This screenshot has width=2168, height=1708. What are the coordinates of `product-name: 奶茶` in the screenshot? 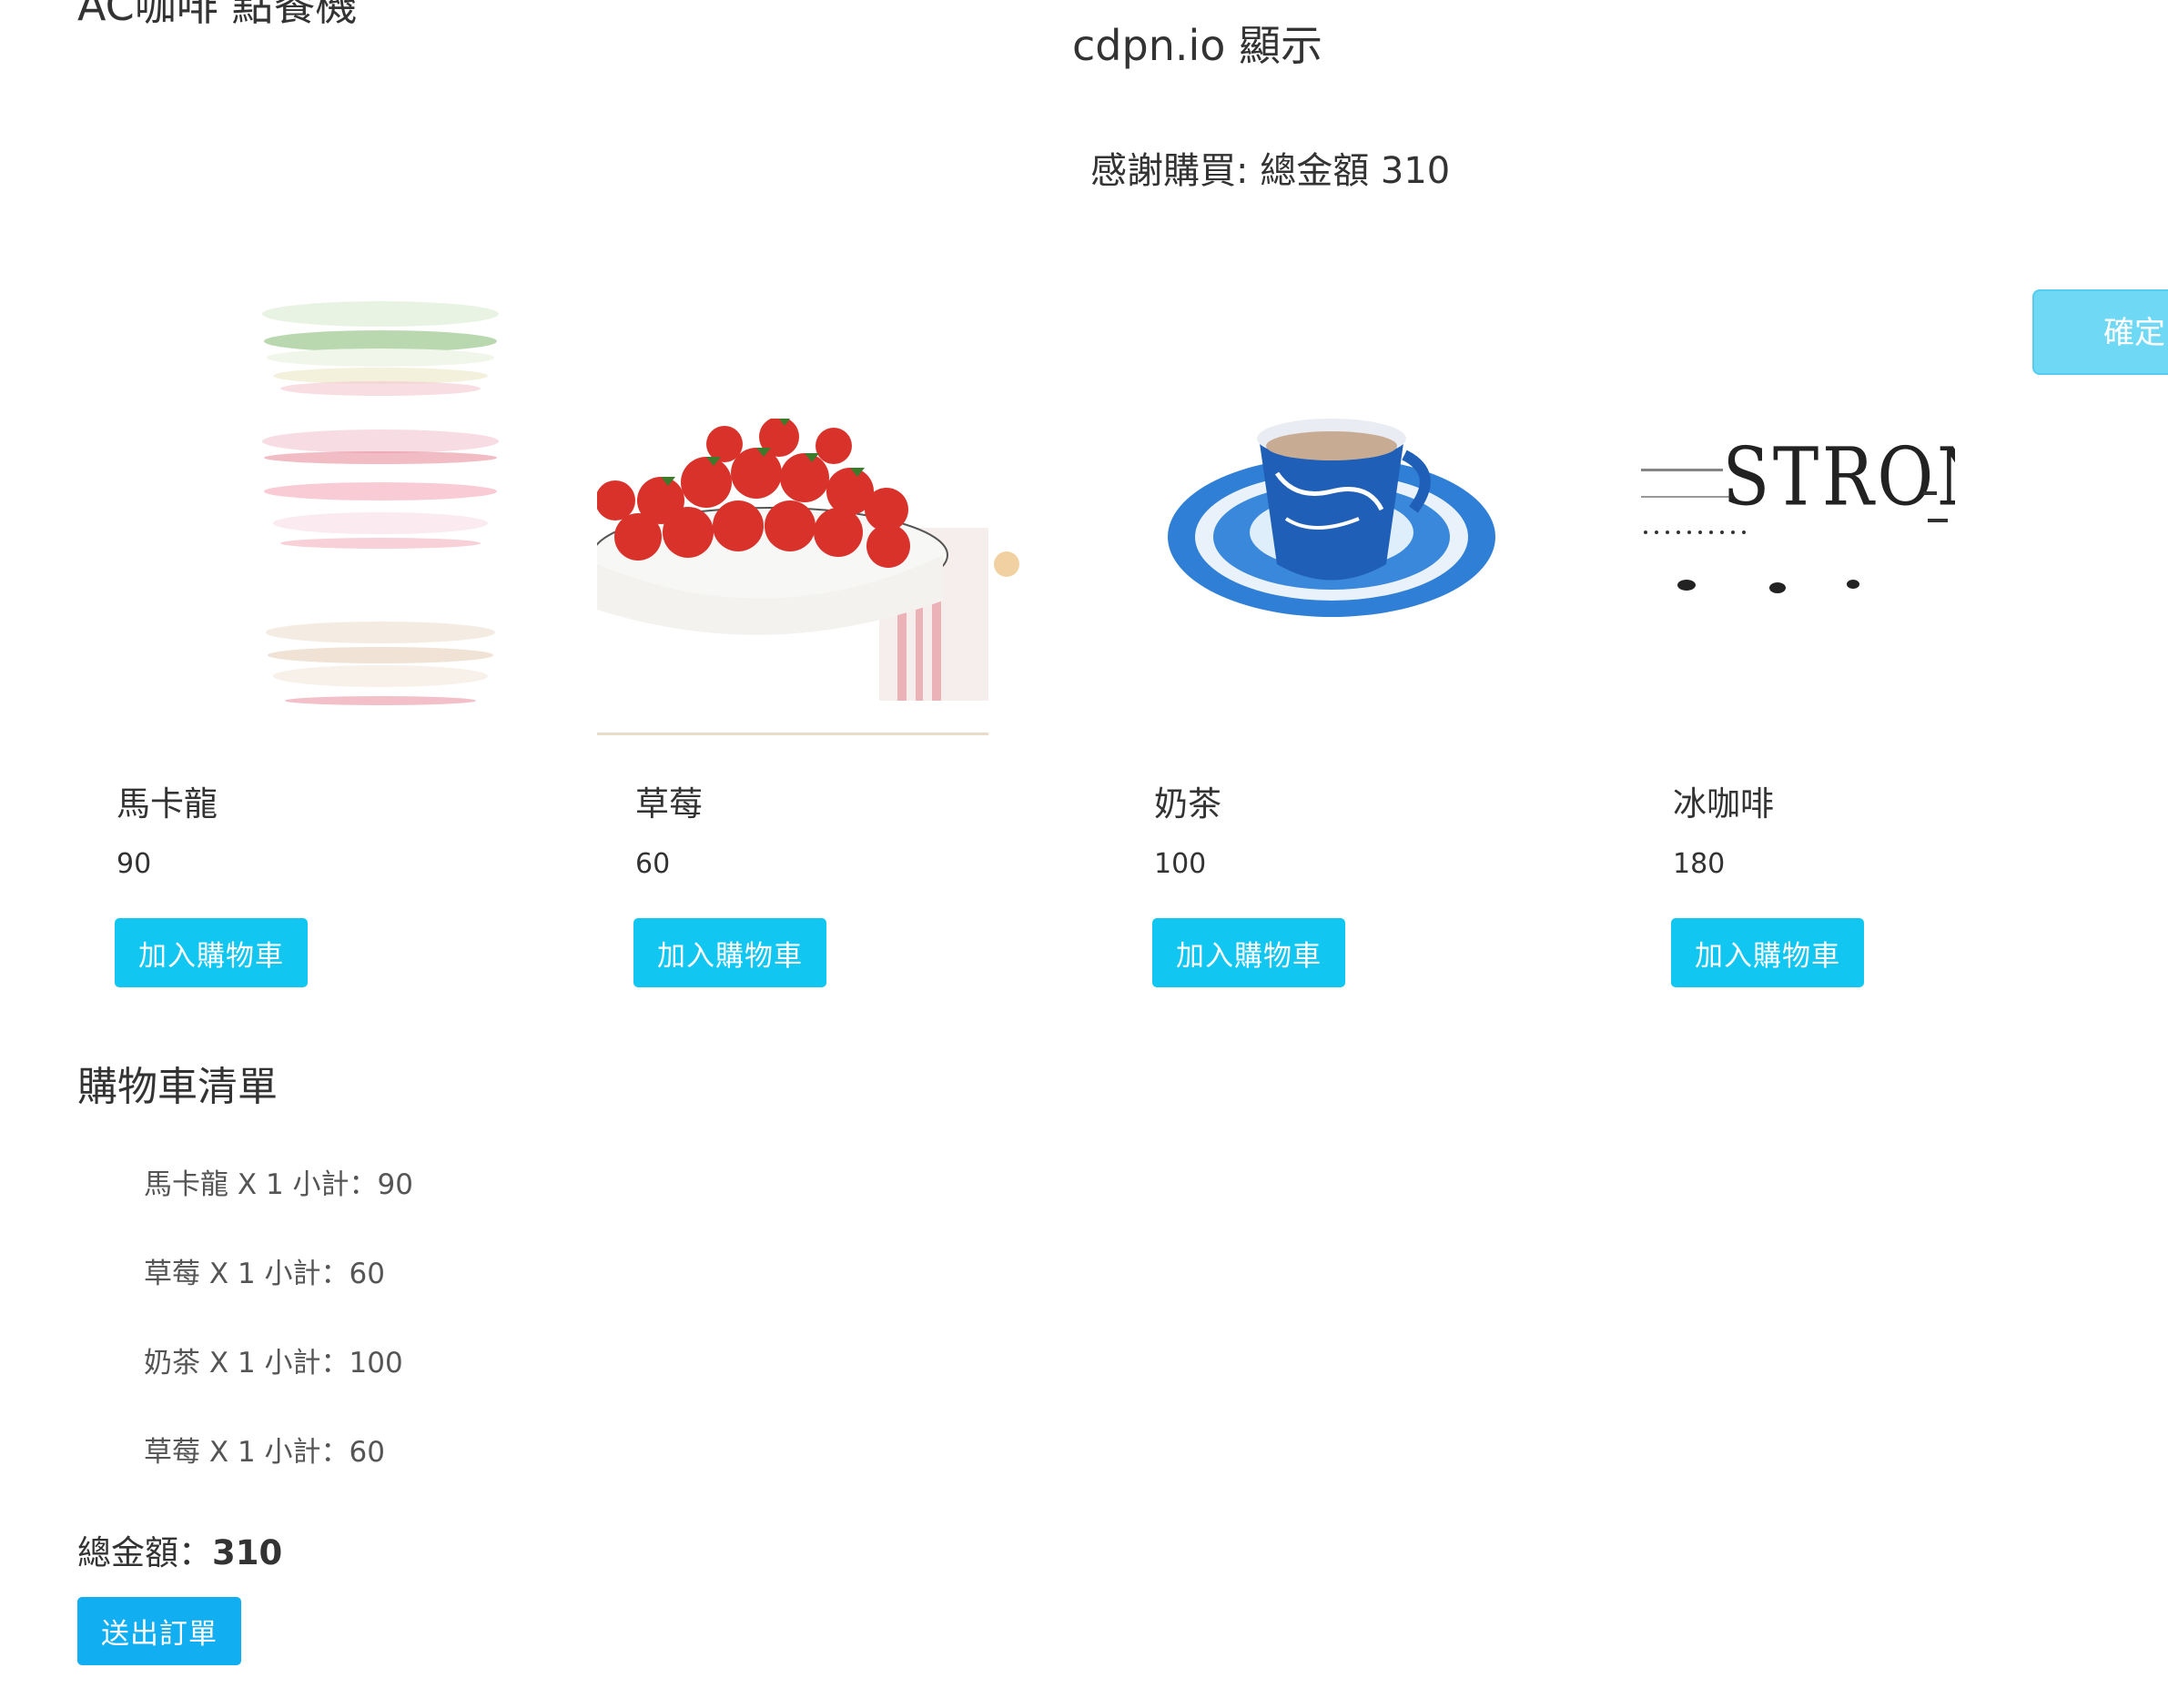 It's located at (1187, 804).